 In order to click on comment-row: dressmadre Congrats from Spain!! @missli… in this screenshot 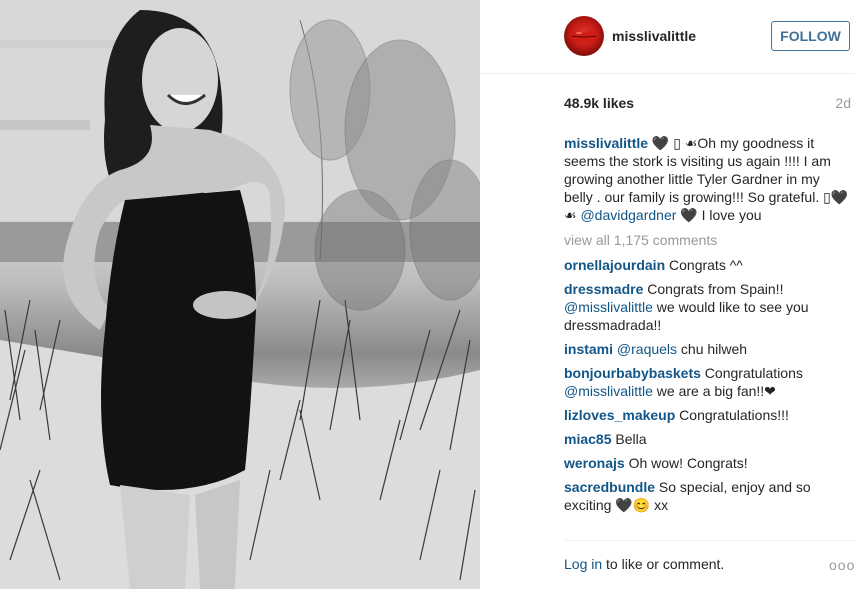, I will do `click(707, 307)`.